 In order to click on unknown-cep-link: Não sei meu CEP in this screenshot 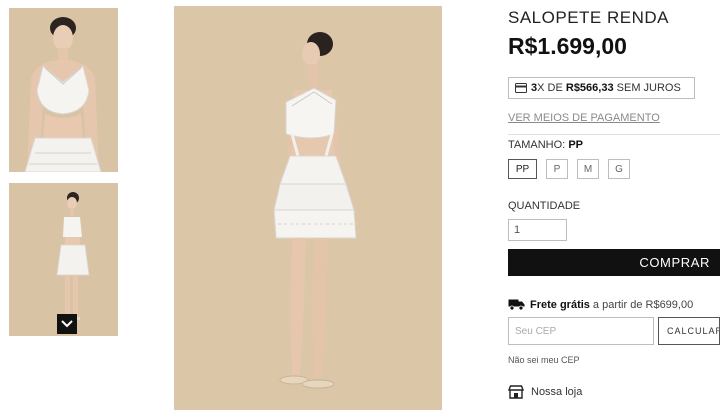, I will do `click(544, 360)`.